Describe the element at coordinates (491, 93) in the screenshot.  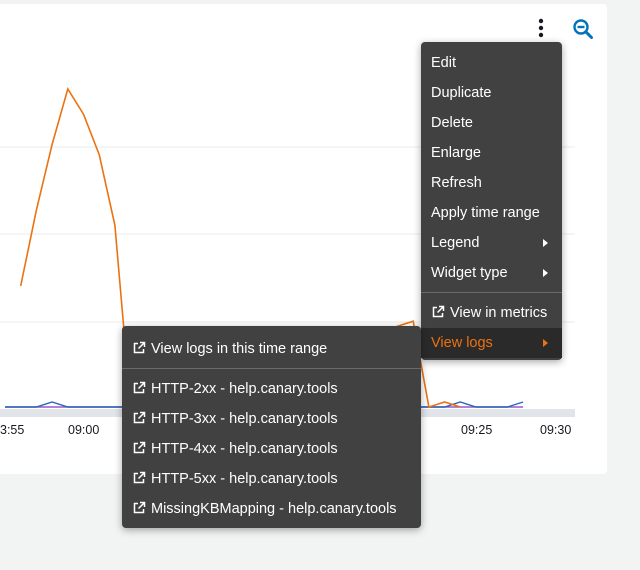
I see `menu-item-duplicate: Duplicate` at that location.